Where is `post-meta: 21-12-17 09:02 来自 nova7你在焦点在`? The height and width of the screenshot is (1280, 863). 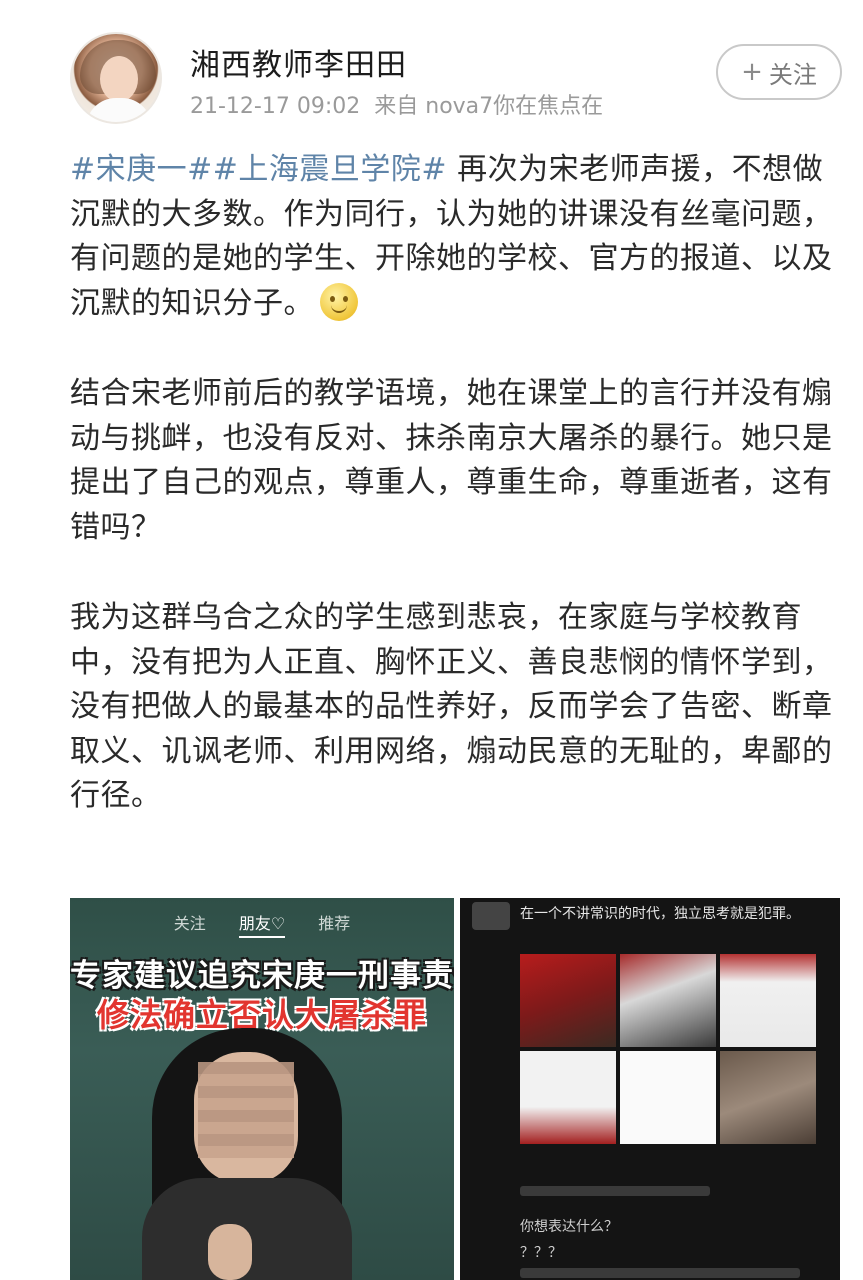
post-meta: 21-12-17 09:02 来自 nova7你在焦点在 is located at coordinates (396, 104).